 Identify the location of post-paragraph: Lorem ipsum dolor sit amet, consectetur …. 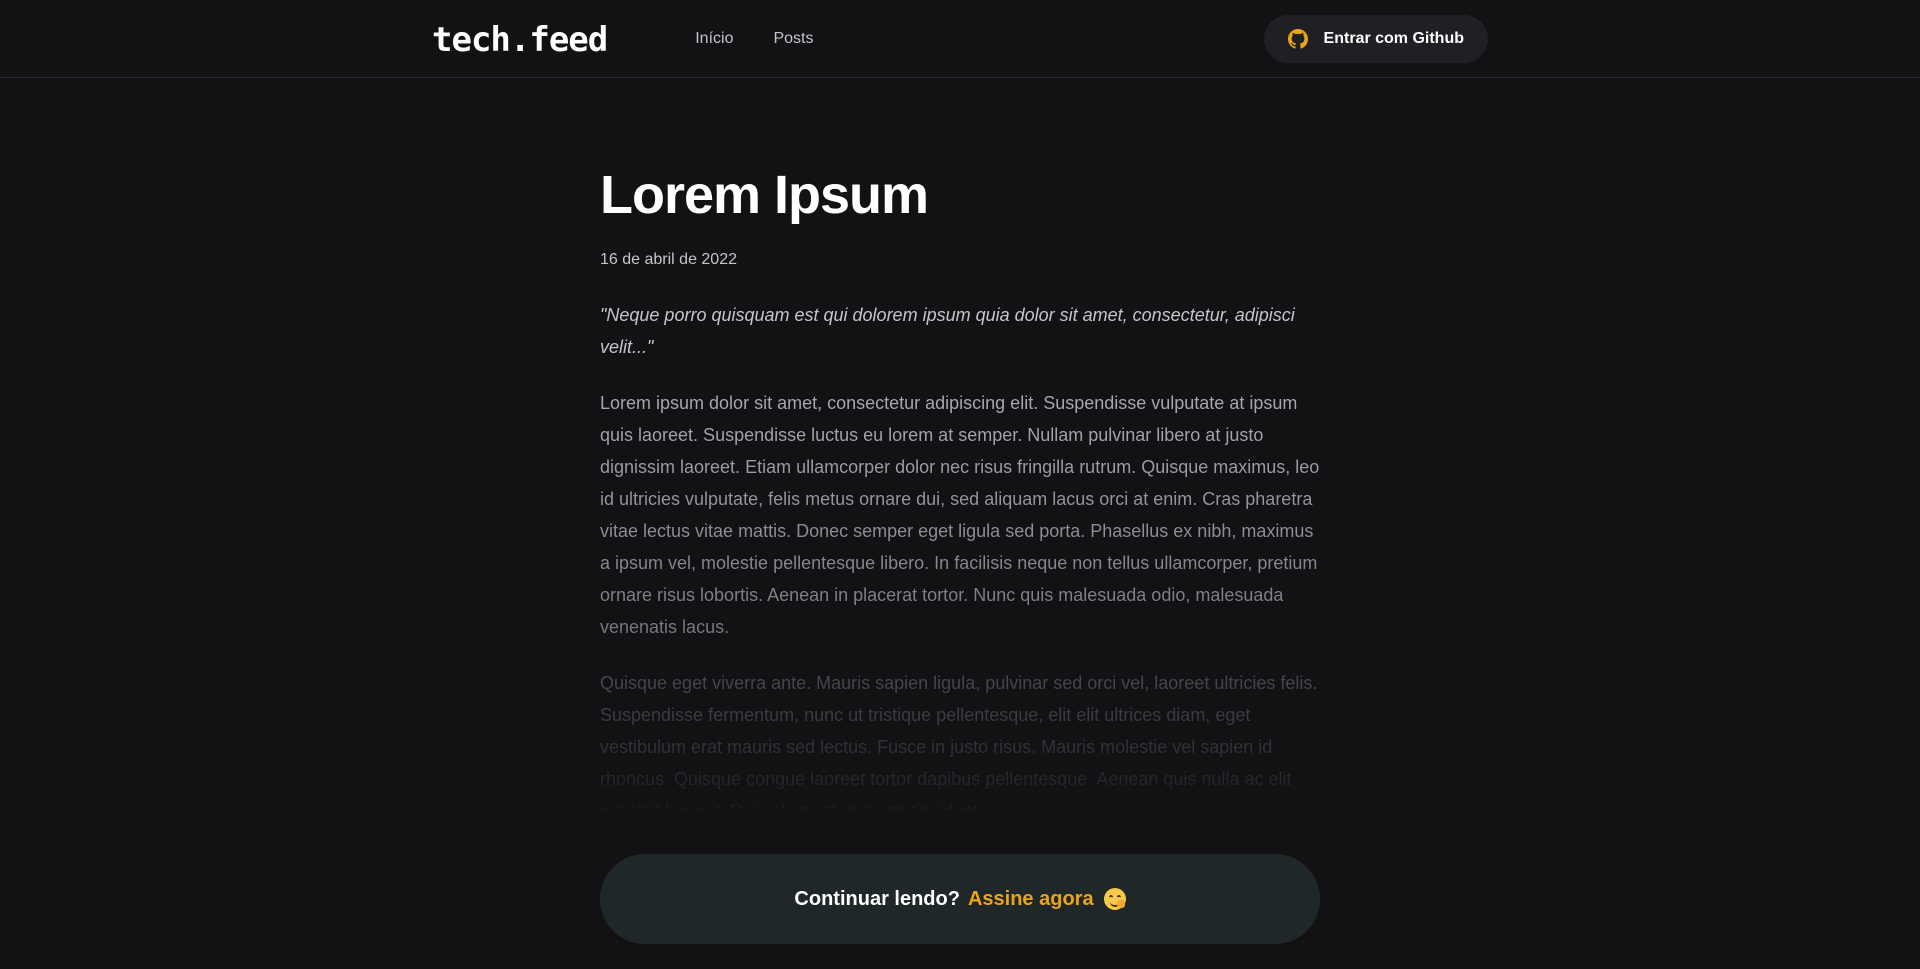
(960, 515).